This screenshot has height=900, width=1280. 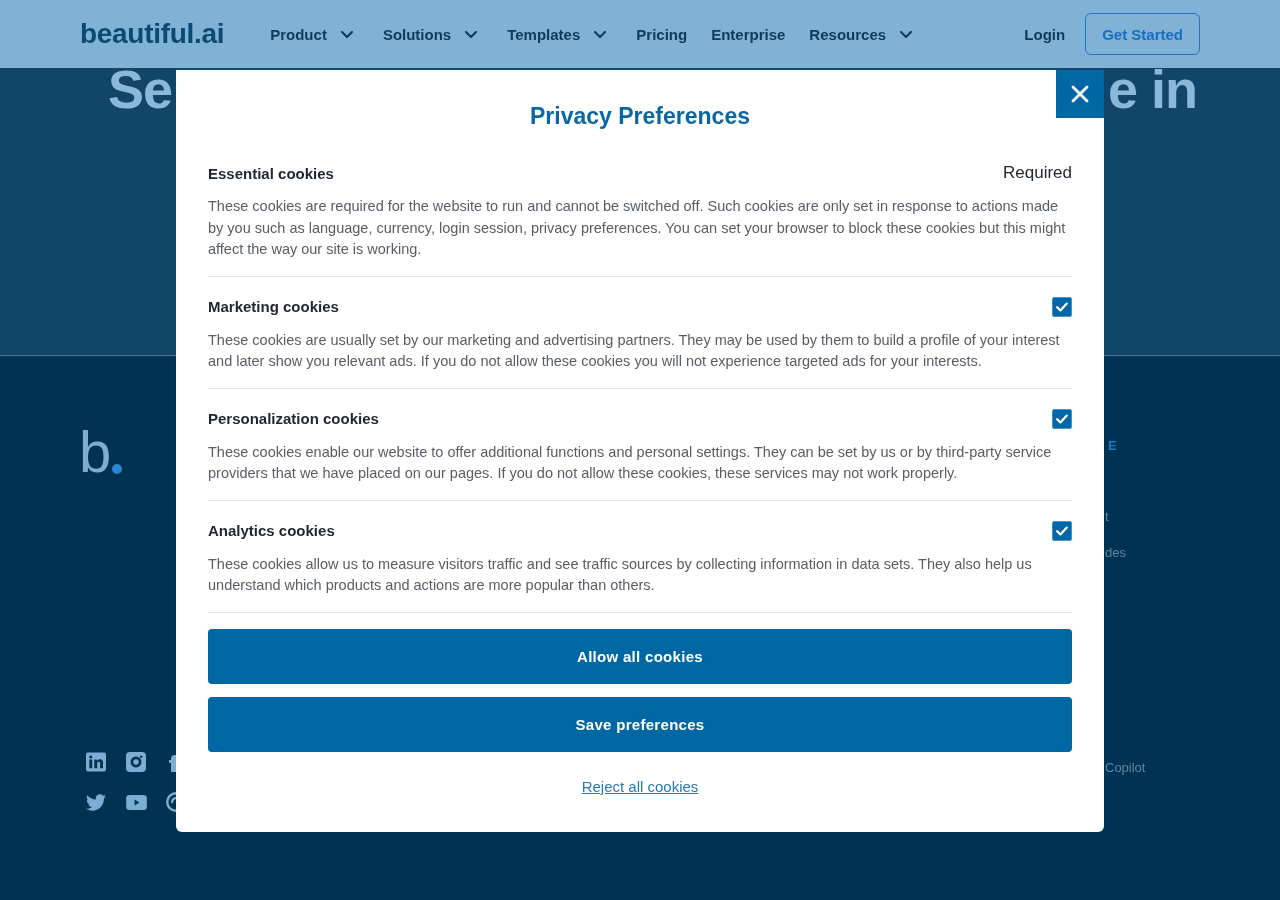 What do you see at coordinates (96, 762) in the screenshot?
I see `linkedin-icon` at bounding box center [96, 762].